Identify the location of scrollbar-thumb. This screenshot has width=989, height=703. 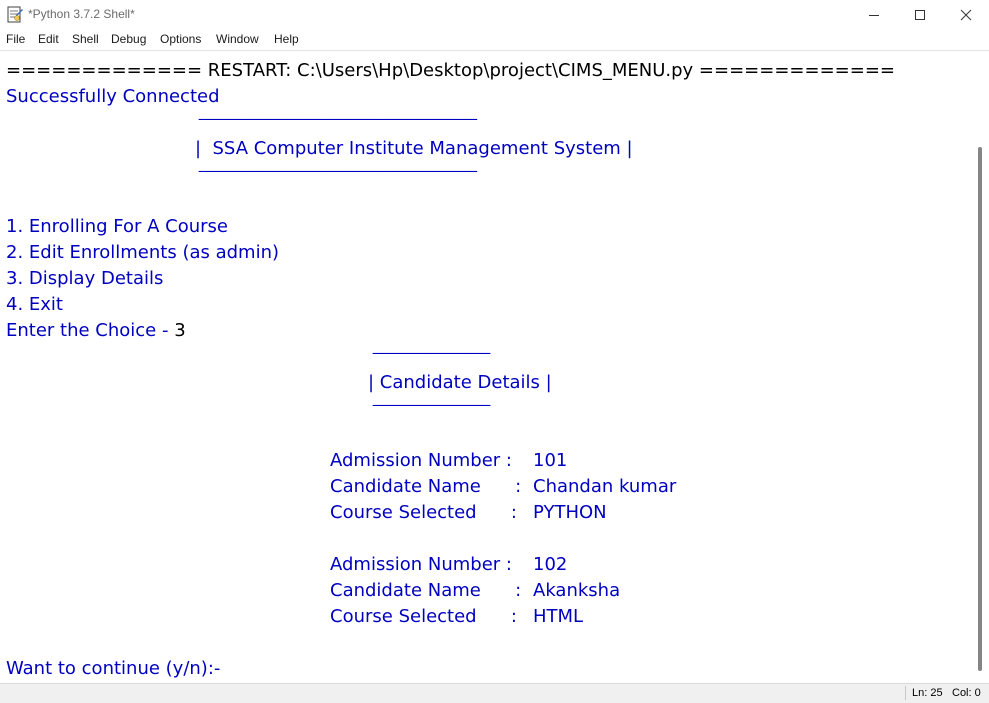
(980, 409).